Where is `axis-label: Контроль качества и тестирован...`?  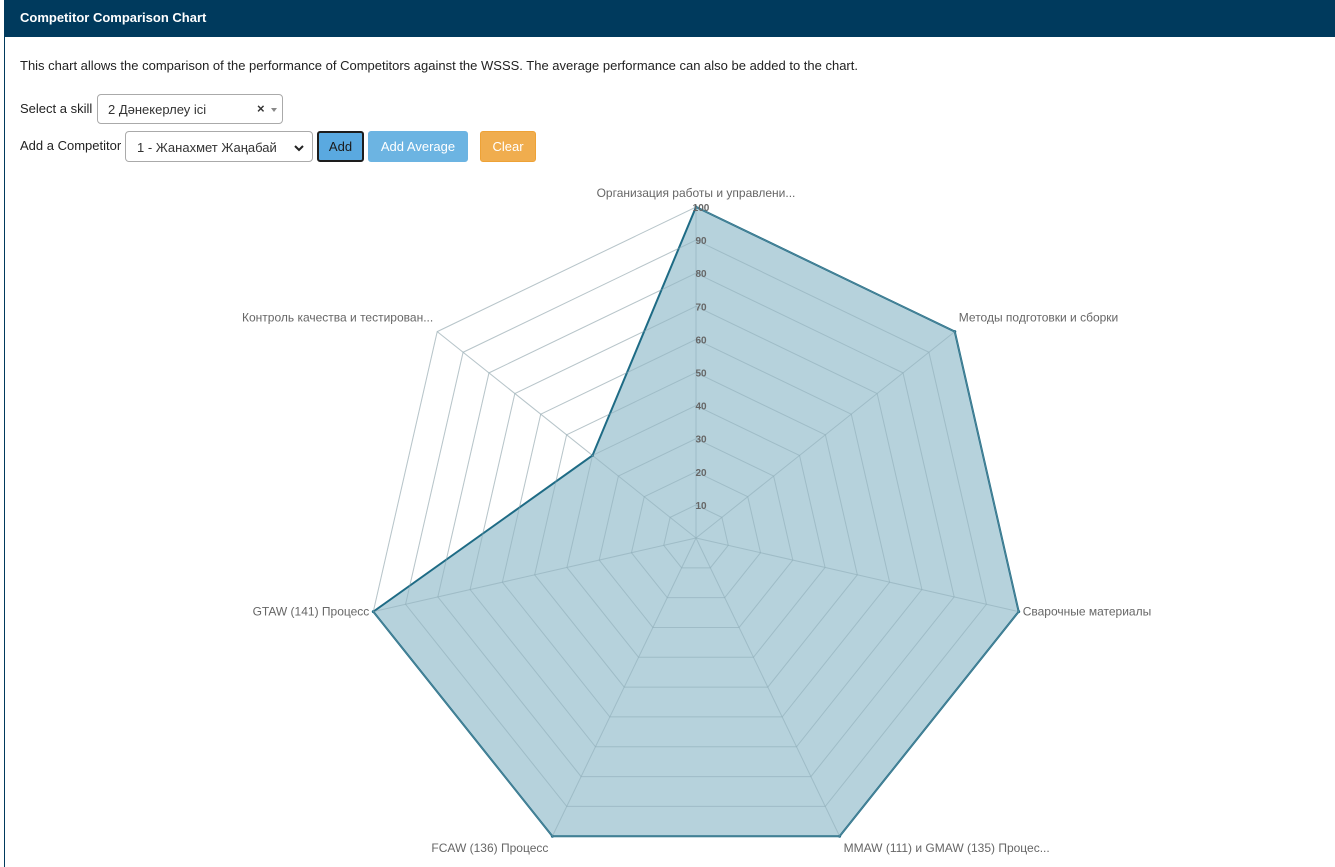
axis-label: Контроль качества и тестирован... is located at coordinates (337, 318).